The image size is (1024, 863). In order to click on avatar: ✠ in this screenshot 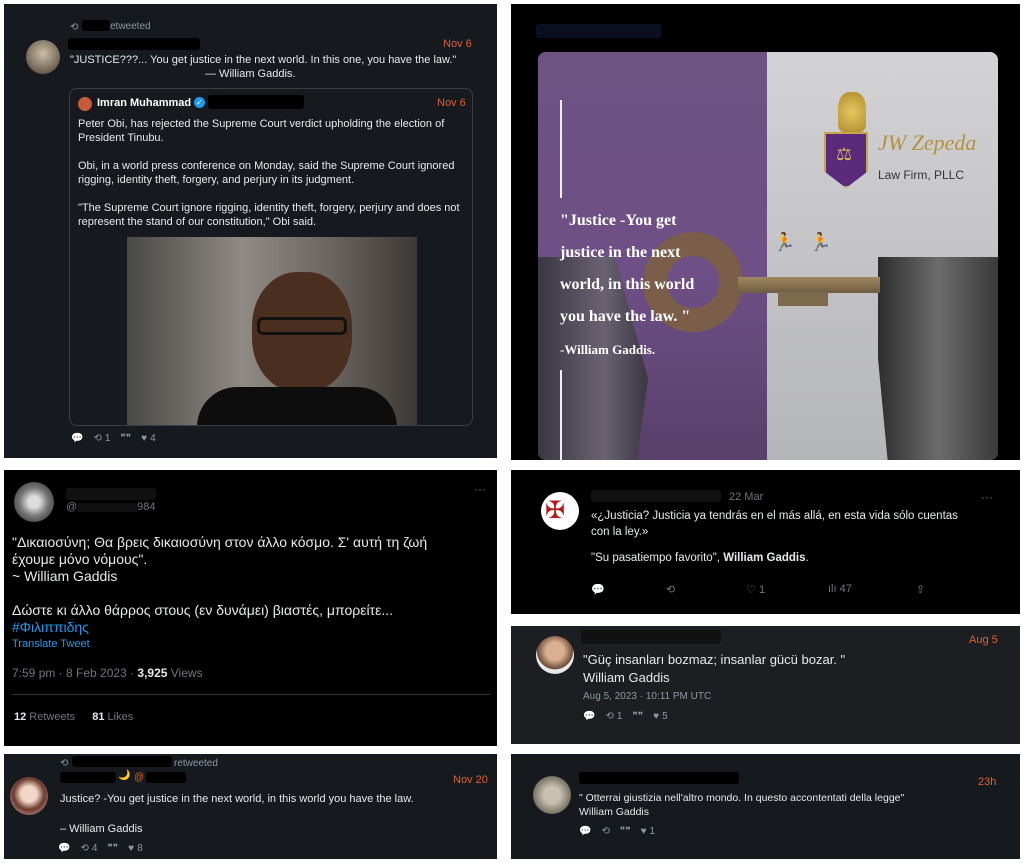, I will do `click(560, 511)`.